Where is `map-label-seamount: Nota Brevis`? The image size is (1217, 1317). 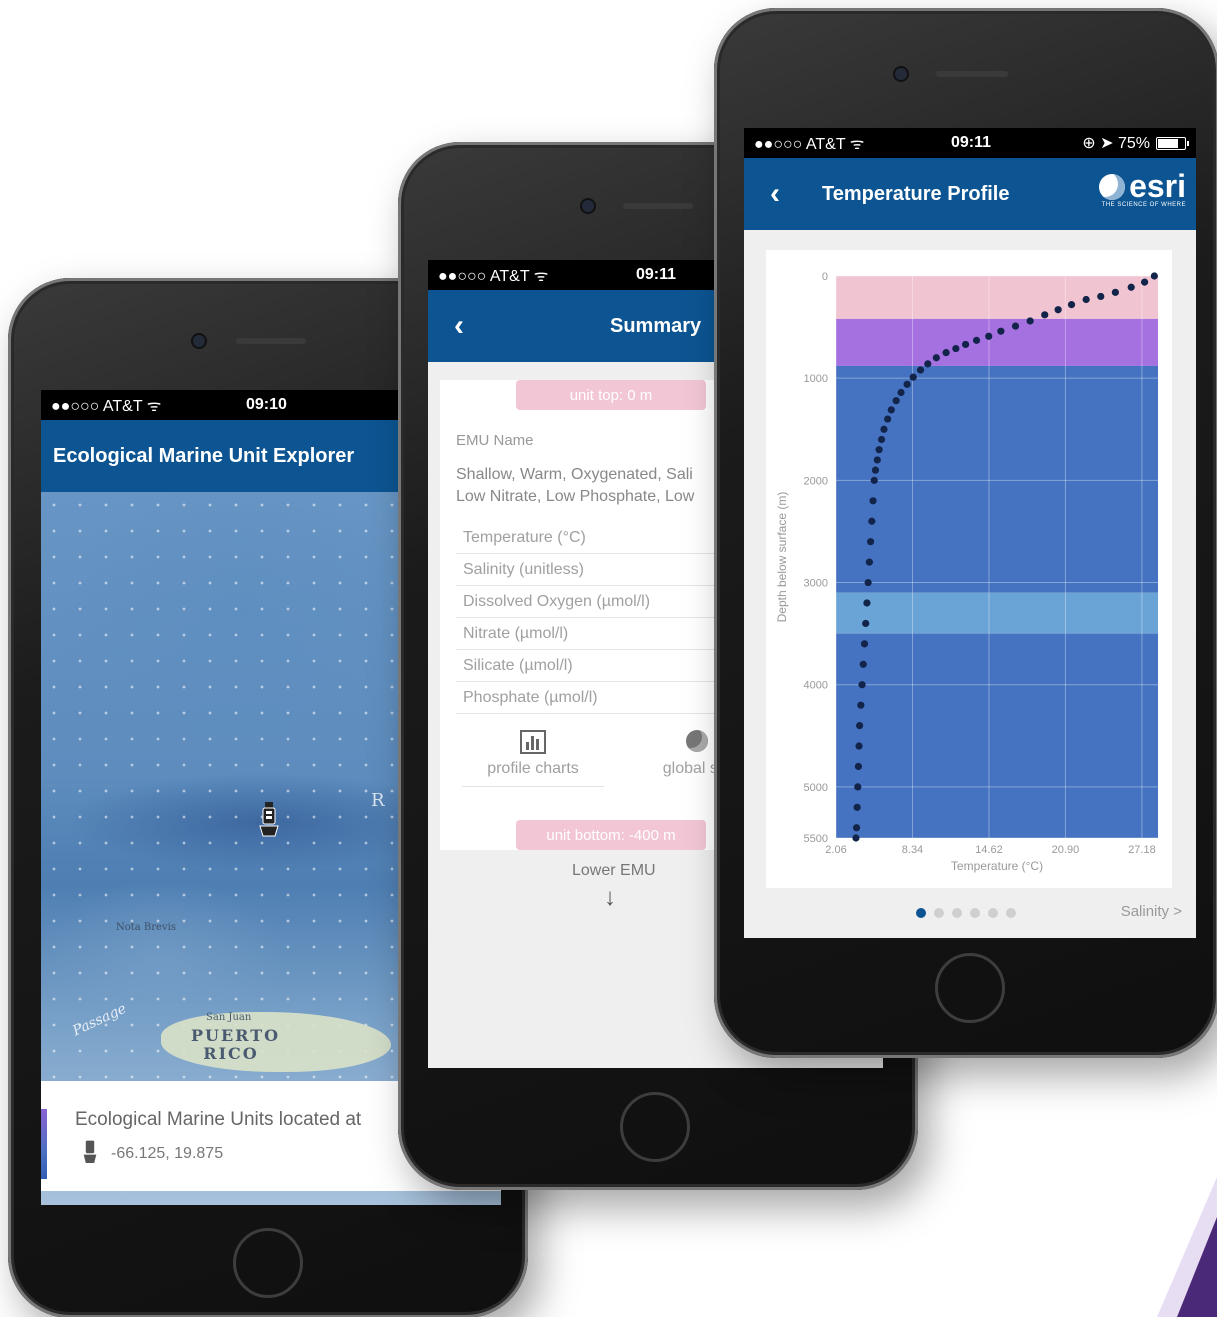 map-label-seamount: Nota Brevis is located at coordinates (146, 927).